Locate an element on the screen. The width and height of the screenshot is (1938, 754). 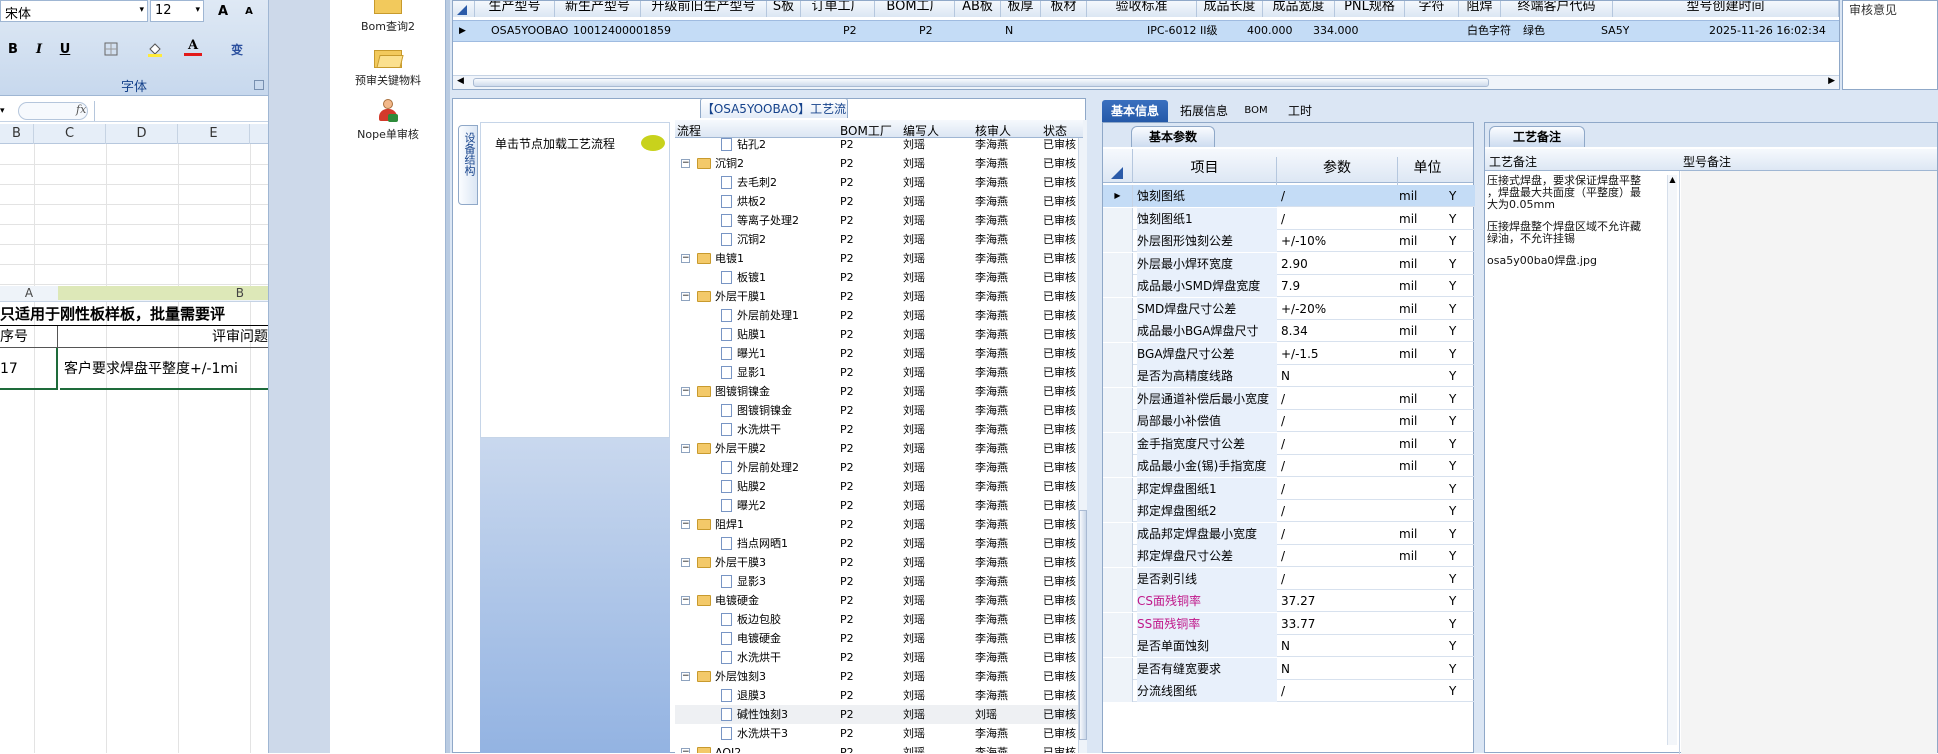
tree-col-header: 状态 is located at coordinates (1055, 130).